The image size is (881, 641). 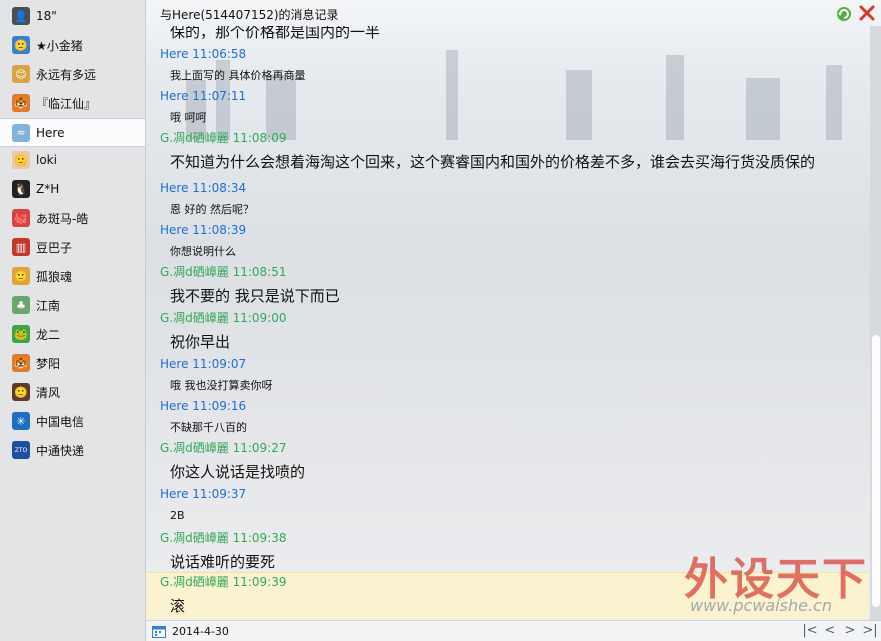 I want to click on message-time: 11:09:27, so click(x=259, y=448).